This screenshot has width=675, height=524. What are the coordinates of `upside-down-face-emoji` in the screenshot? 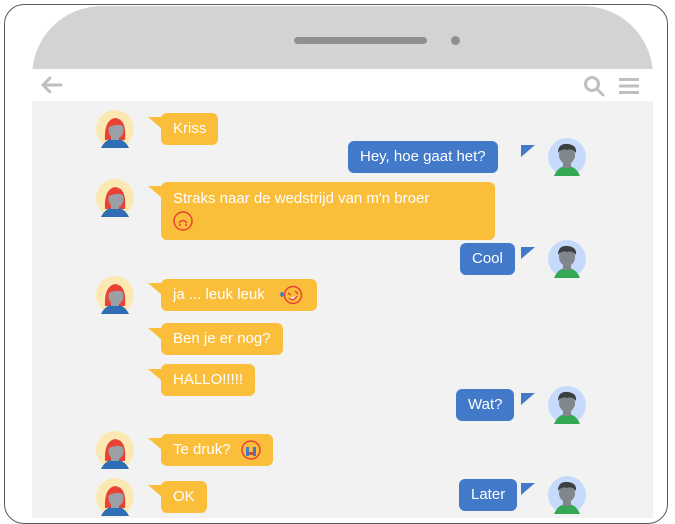 It's located at (183, 221).